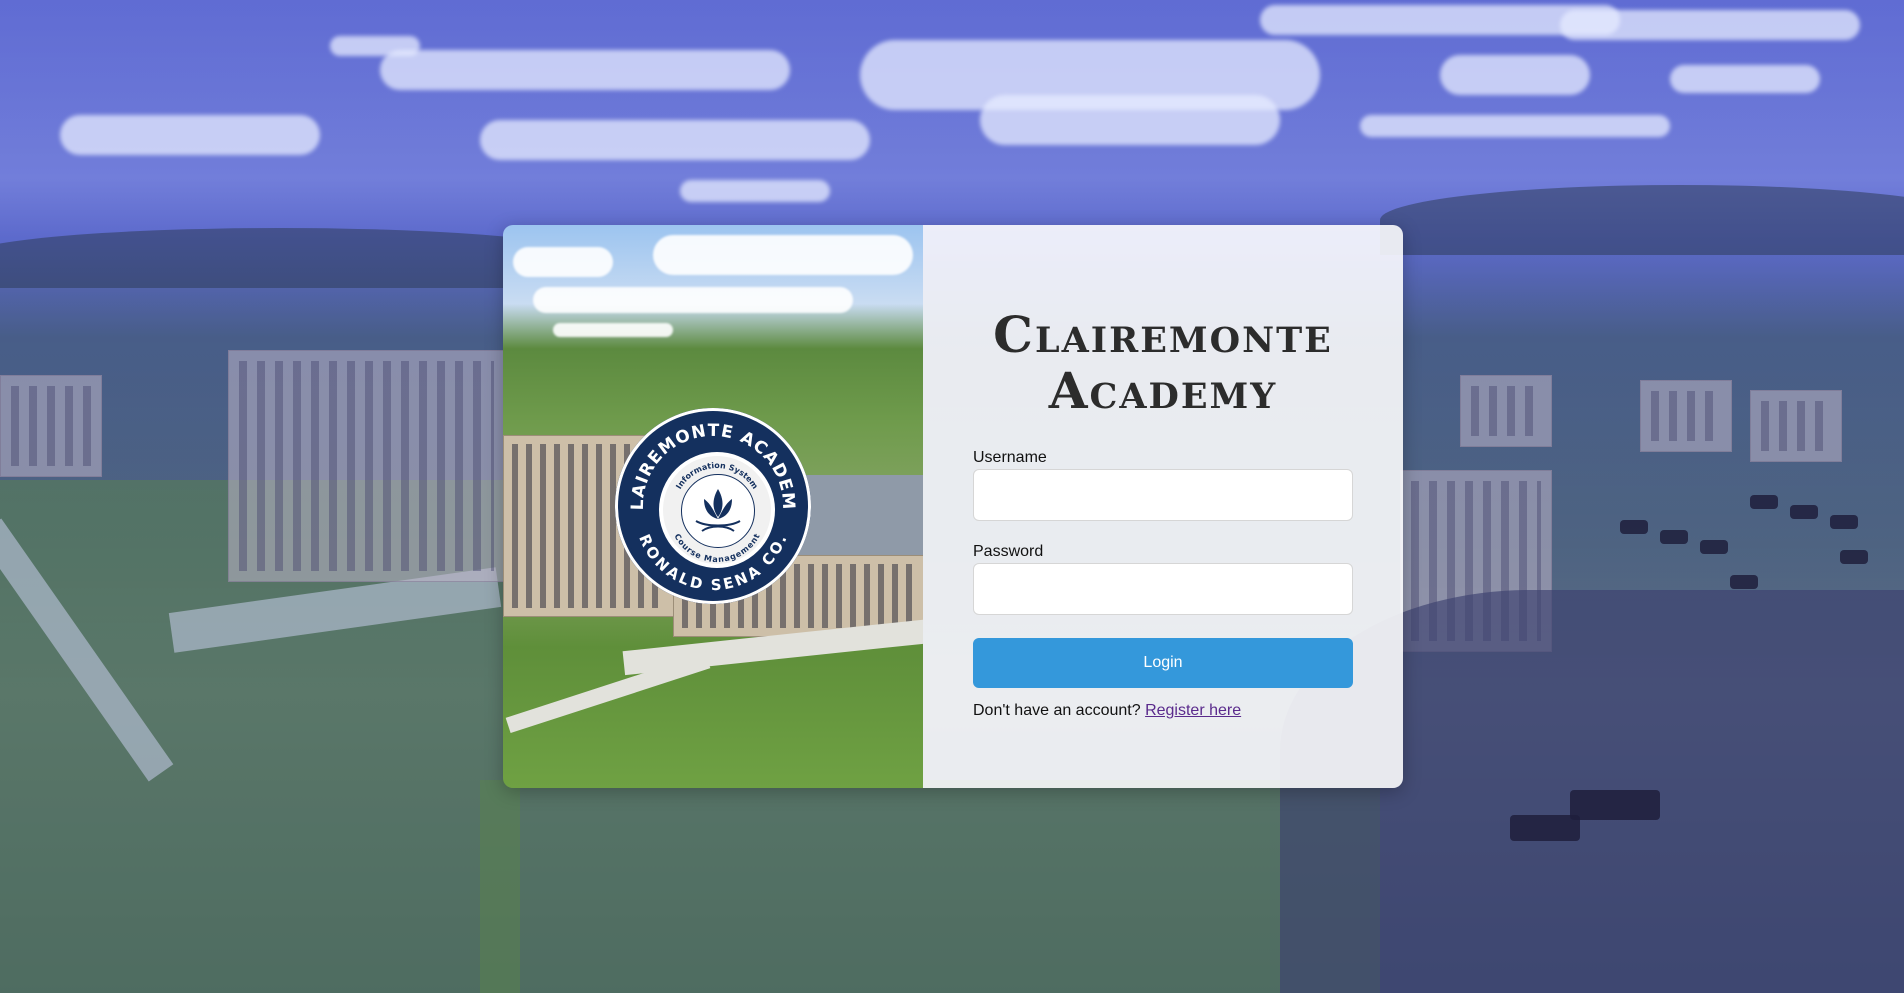 The height and width of the screenshot is (993, 1904). I want to click on register-prompt-line: Don't have an account? Register here, so click(1107, 711).